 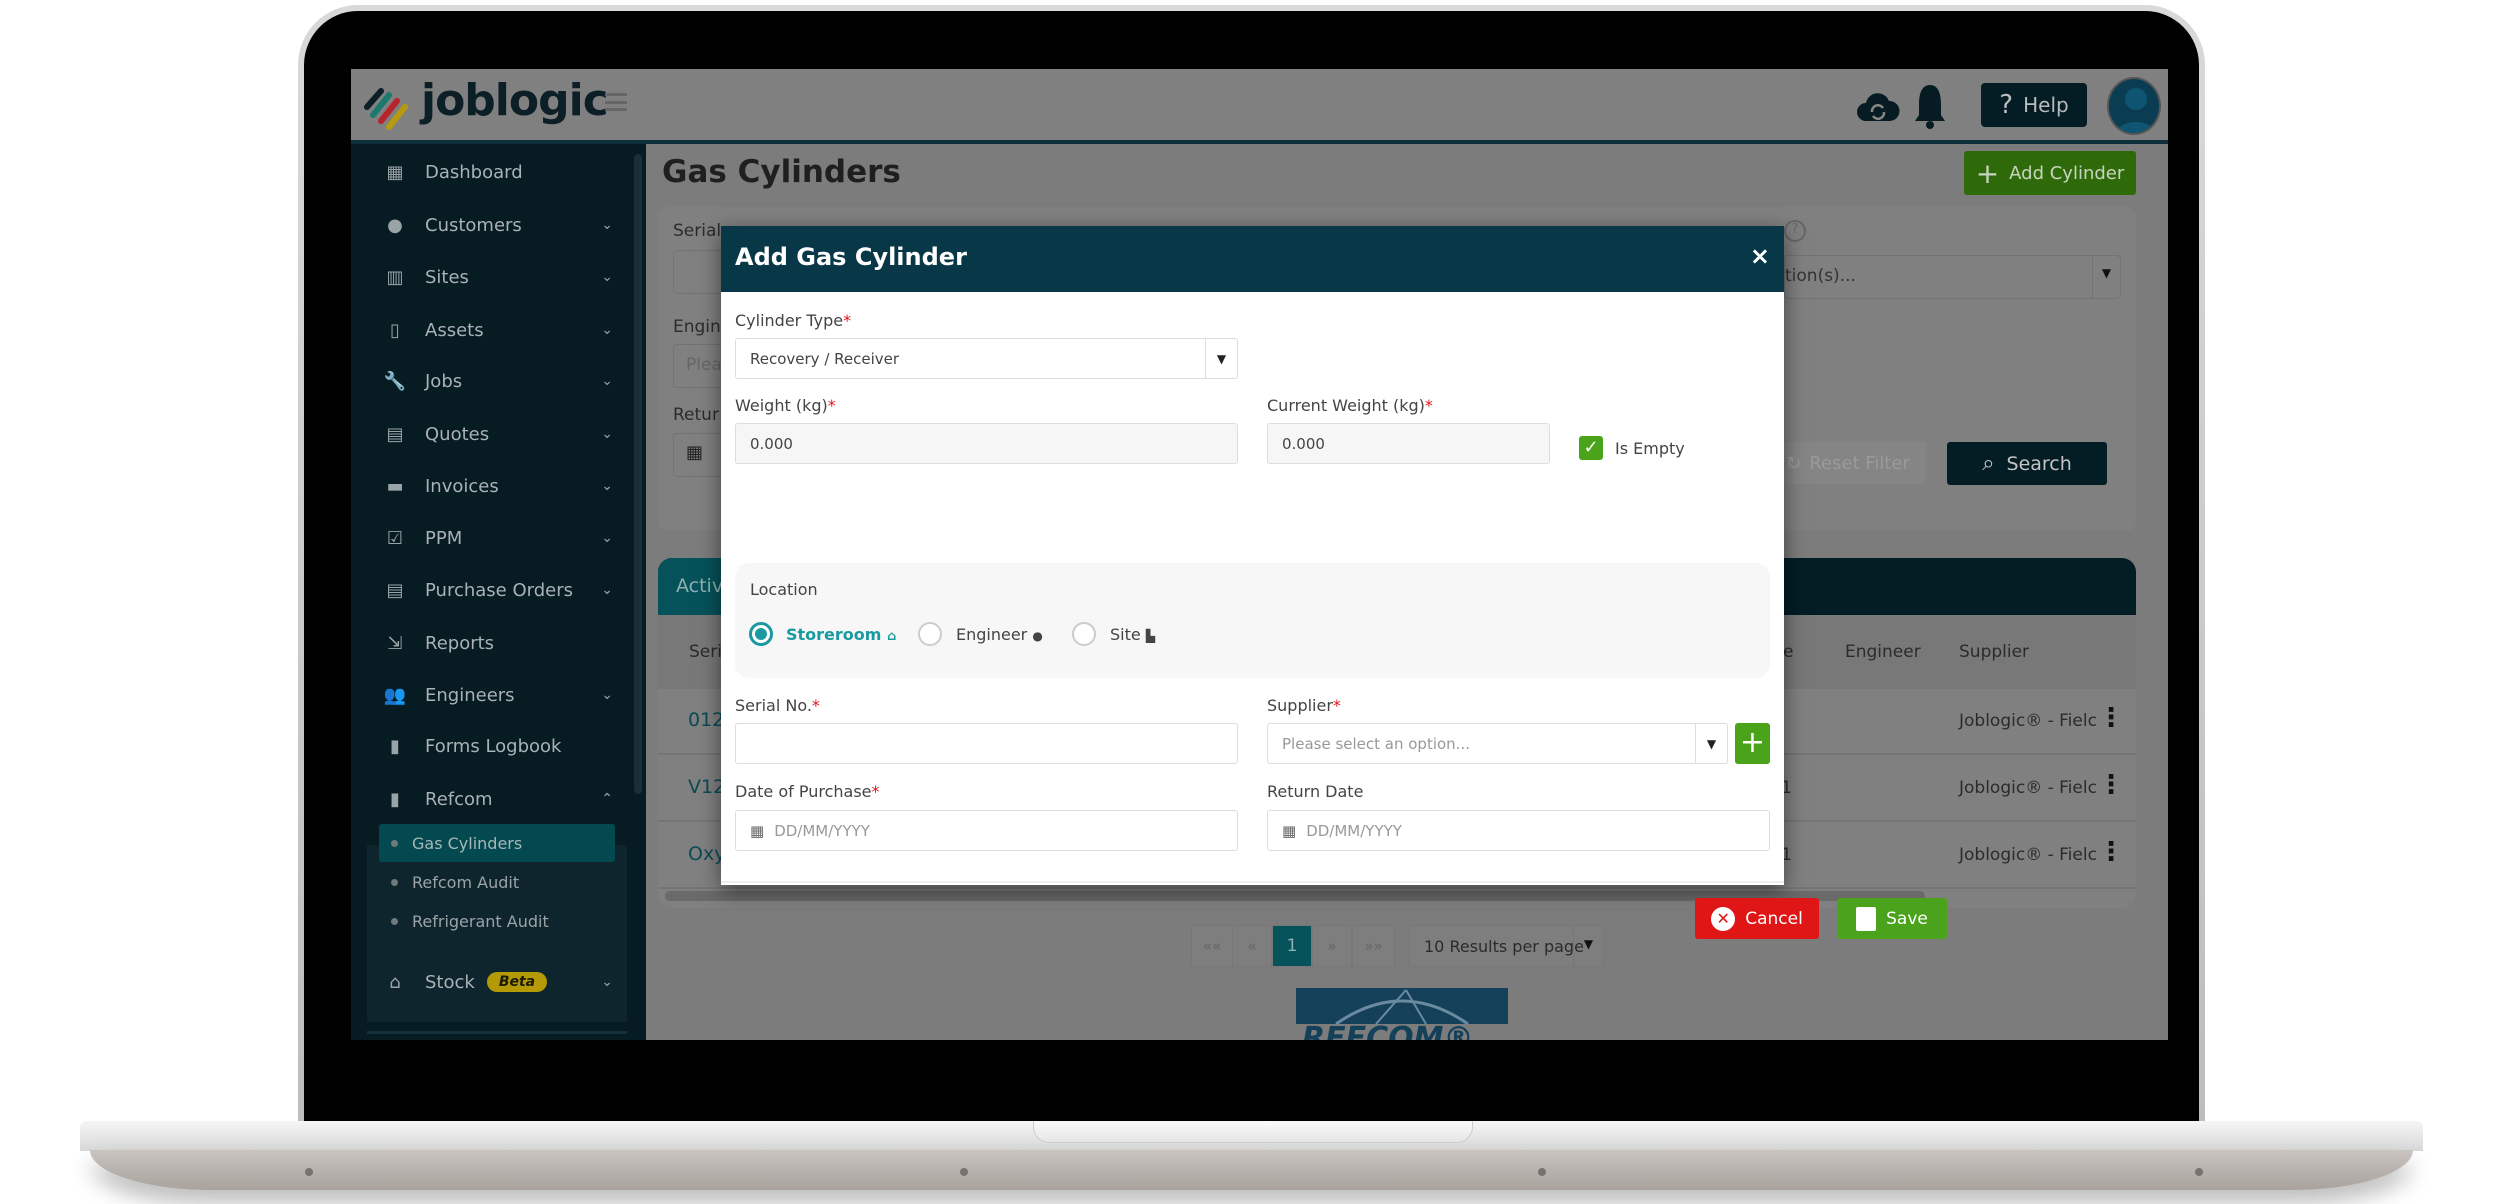 I want to click on cylinder-type-select: Recovery / Receiver ▼, so click(x=986, y=358).